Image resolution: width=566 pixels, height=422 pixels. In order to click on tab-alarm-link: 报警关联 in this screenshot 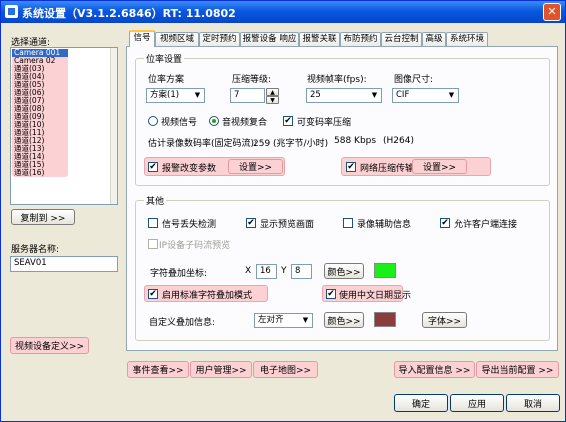, I will do `click(319, 39)`.